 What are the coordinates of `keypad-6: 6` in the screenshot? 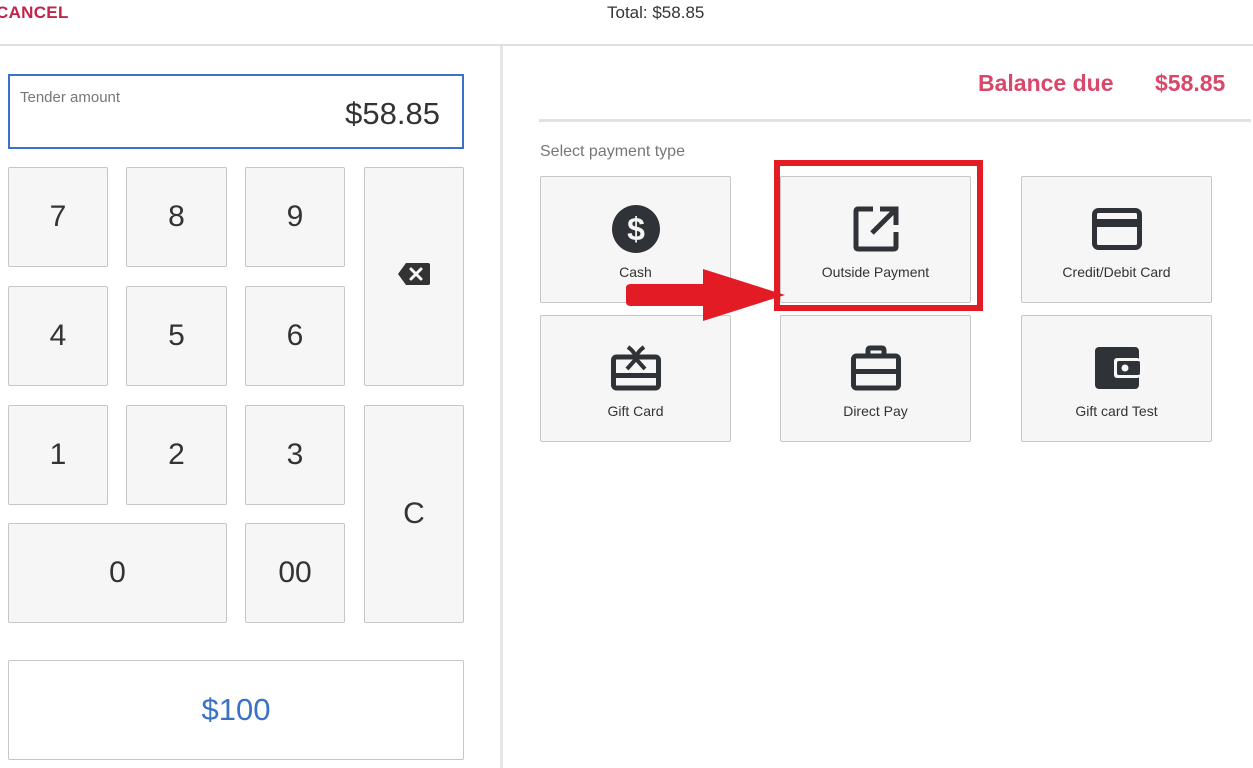 It's located at (295, 336).